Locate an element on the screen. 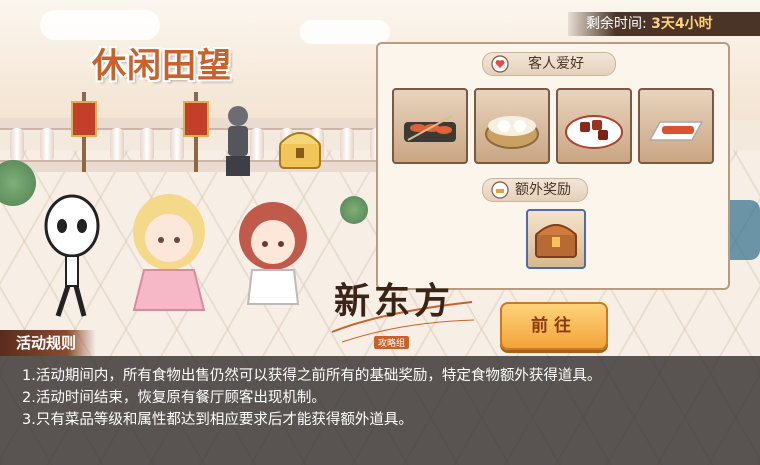 The image size is (760, 465). go-button: 前往 is located at coordinates (554, 326).